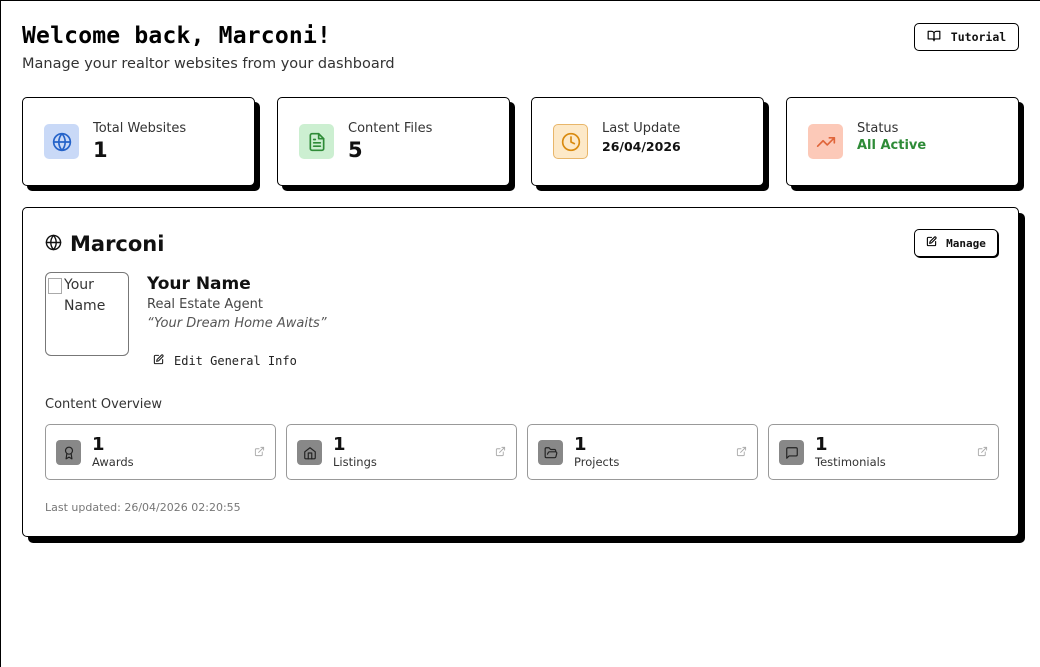 The height and width of the screenshot is (667, 1040). Describe the element at coordinates (138, 141) in the screenshot. I see `stat-card-total-websites: Total Websites 1` at that location.